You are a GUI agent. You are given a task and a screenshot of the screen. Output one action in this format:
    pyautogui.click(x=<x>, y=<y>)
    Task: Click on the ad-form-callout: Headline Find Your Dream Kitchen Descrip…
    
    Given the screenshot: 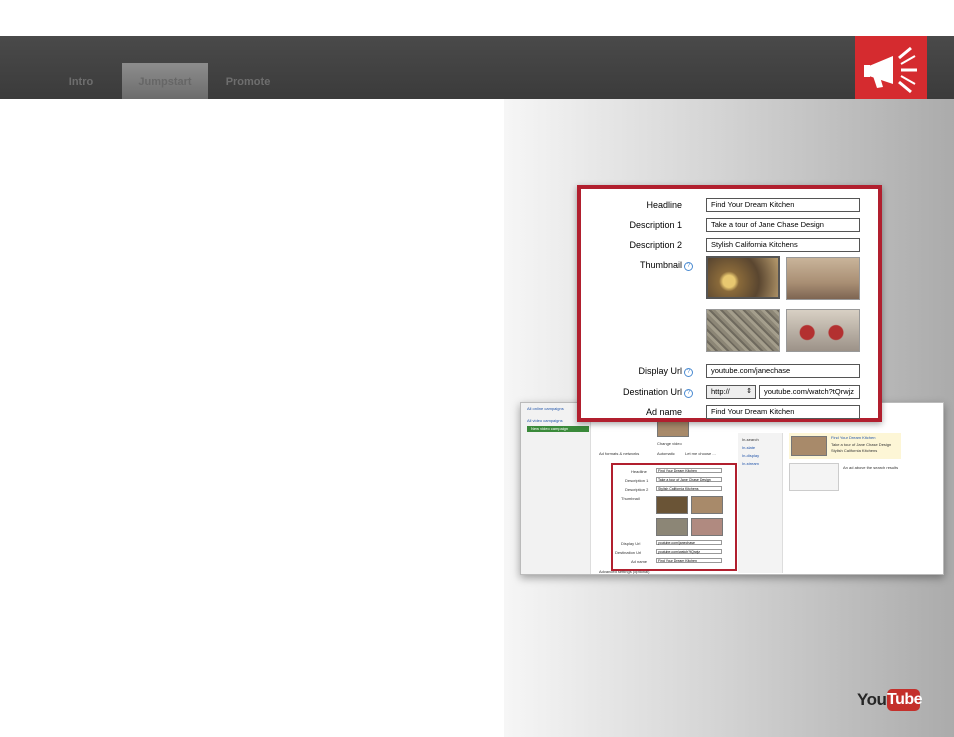 What is the action you would take?
    pyautogui.click(x=729, y=303)
    